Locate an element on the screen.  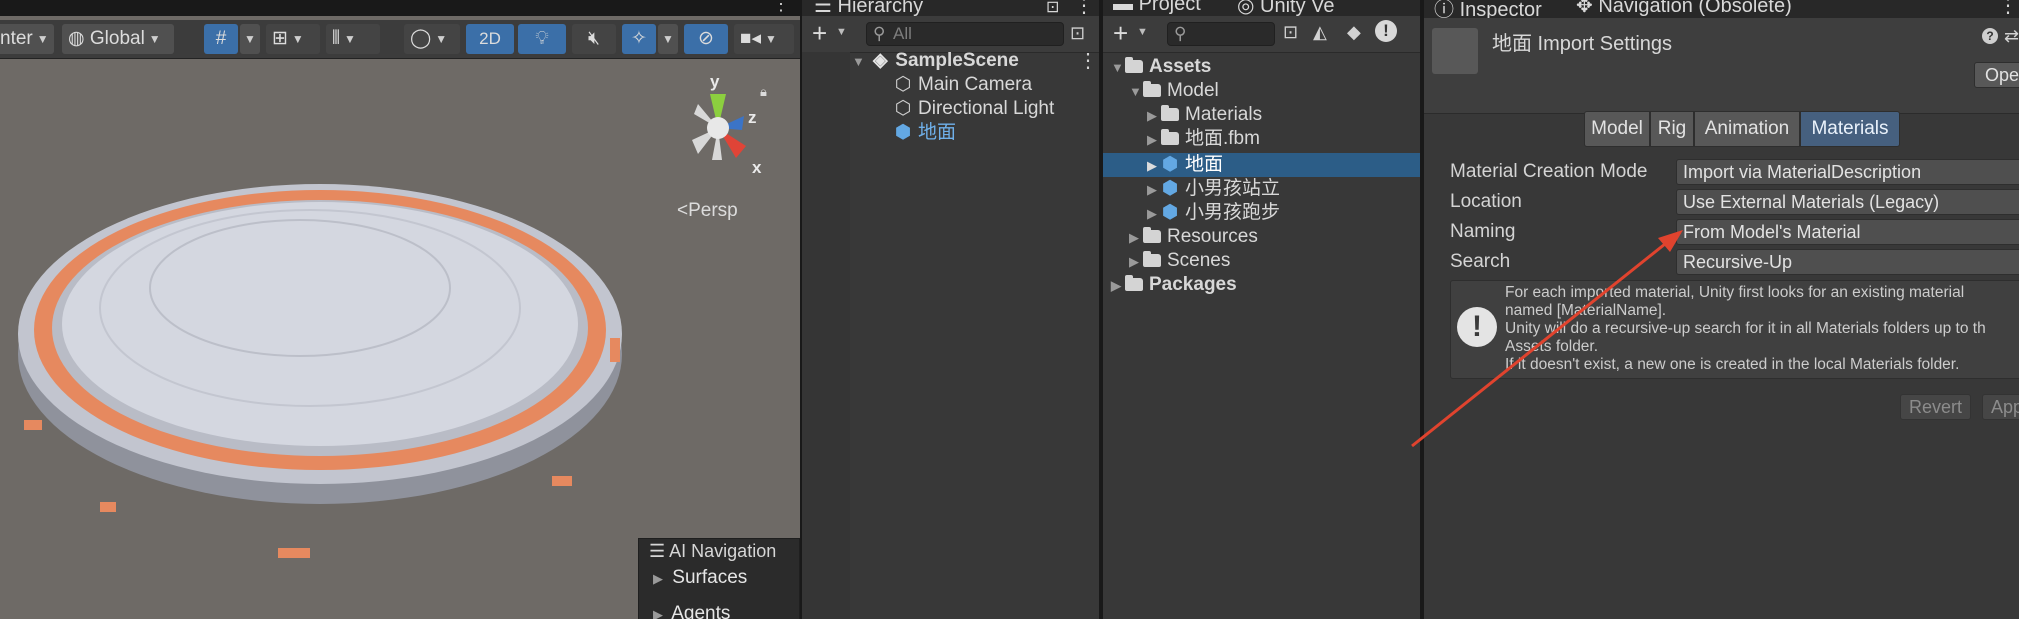
tab-label: Hierarchy is located at coordinates (880, 8).